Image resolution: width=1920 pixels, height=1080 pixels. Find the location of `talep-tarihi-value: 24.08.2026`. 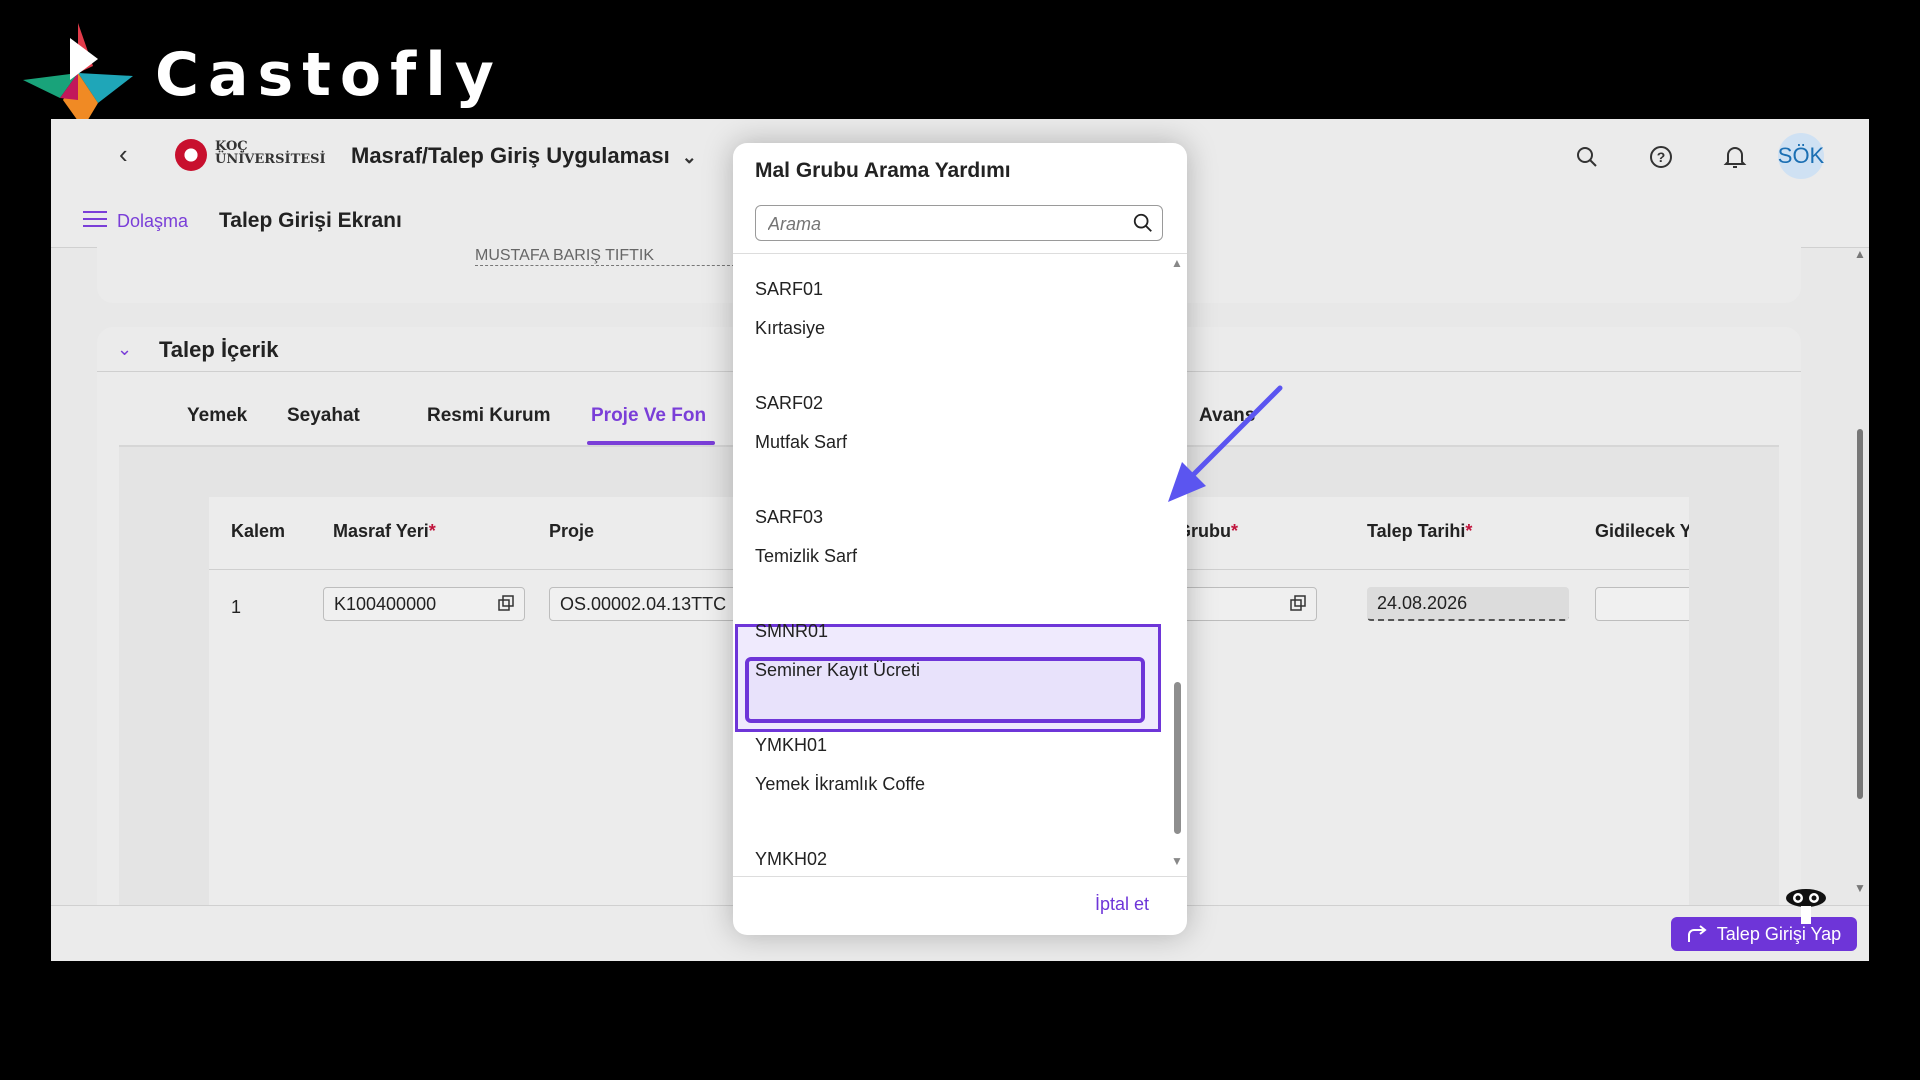

talep-tarihi-value: 24.08.2026 is located at coordinates (1422, 603).